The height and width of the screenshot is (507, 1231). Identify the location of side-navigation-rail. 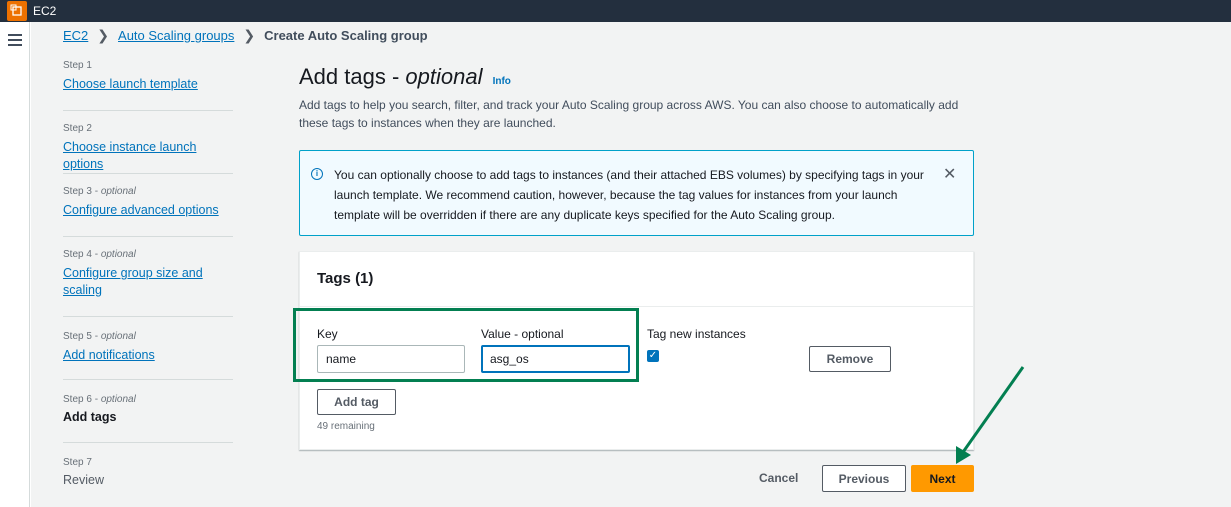
(15, 264).